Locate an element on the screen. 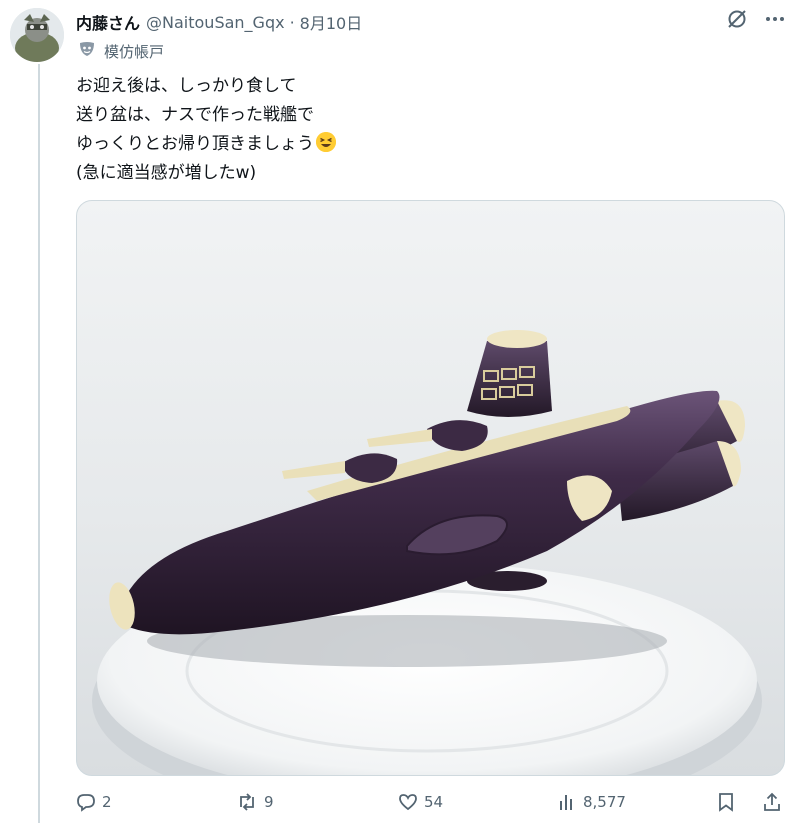 This screenshot has height=823, width=800. repost-icon is located at coordinates (247, 802).